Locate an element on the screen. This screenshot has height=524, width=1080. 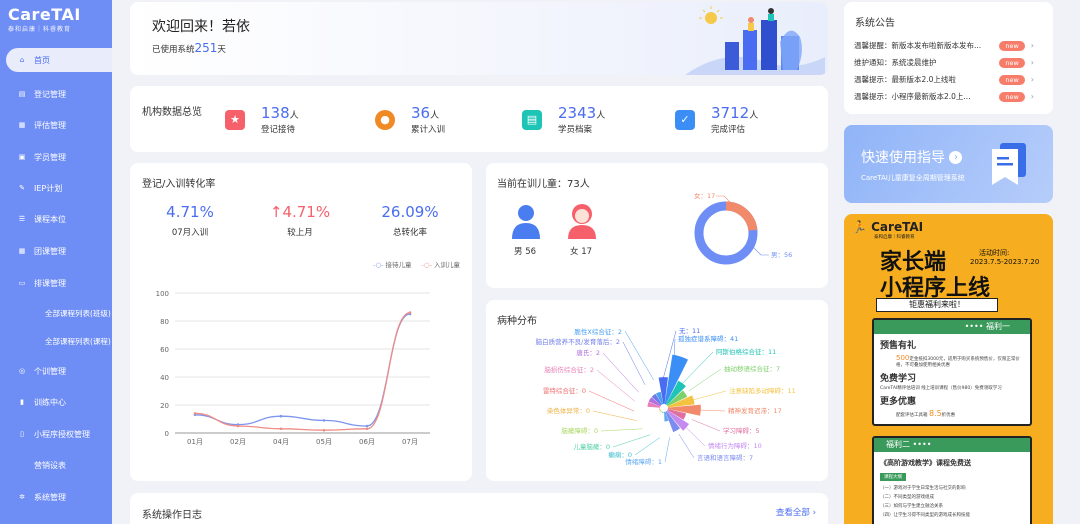
stat-label: 登记接待 is located at coordinates (278, 130).